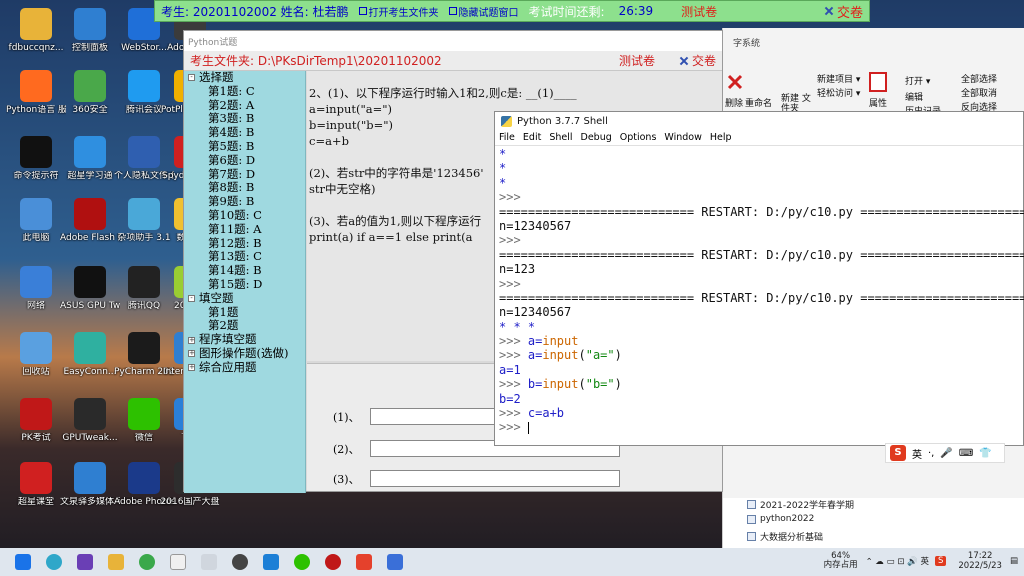 This screenshot has width=1024, height=576. Describe the element at coordinates (235, 256) in the screenshot. I see `tree-item-label: 第13题: C` at that location.